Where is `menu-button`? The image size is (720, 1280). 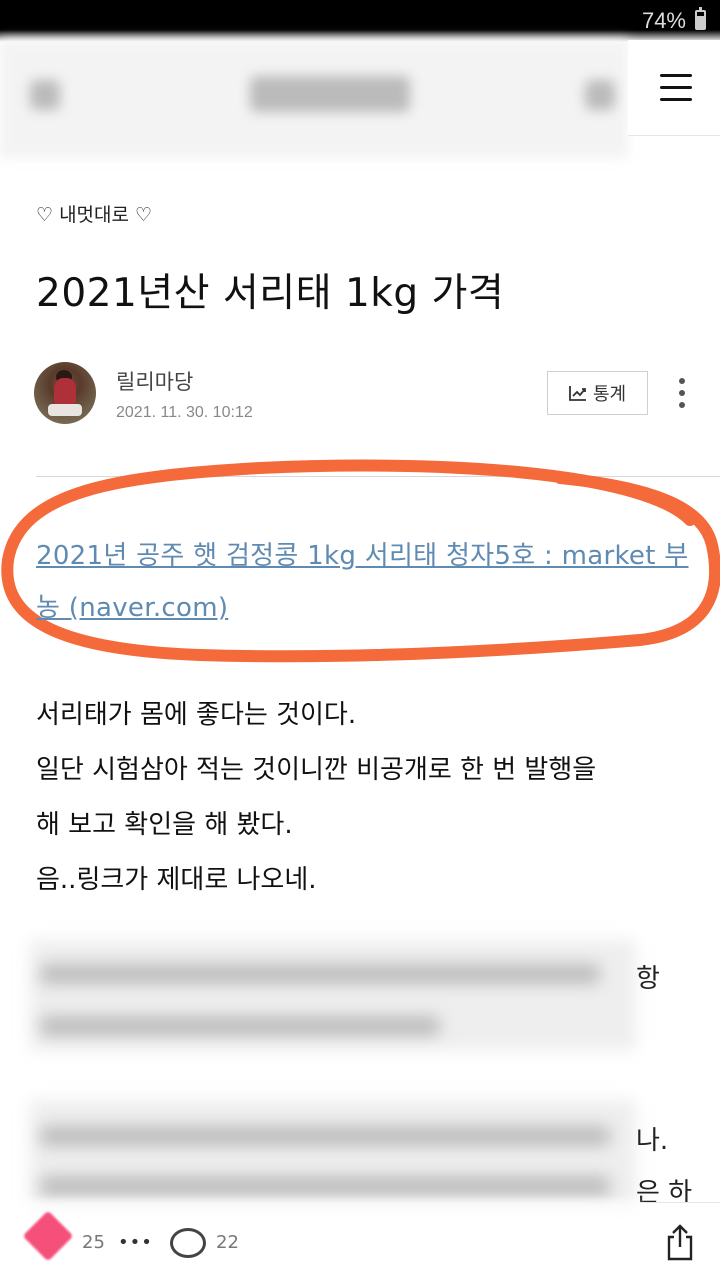 menu-button is located at coordinates (674, 88).